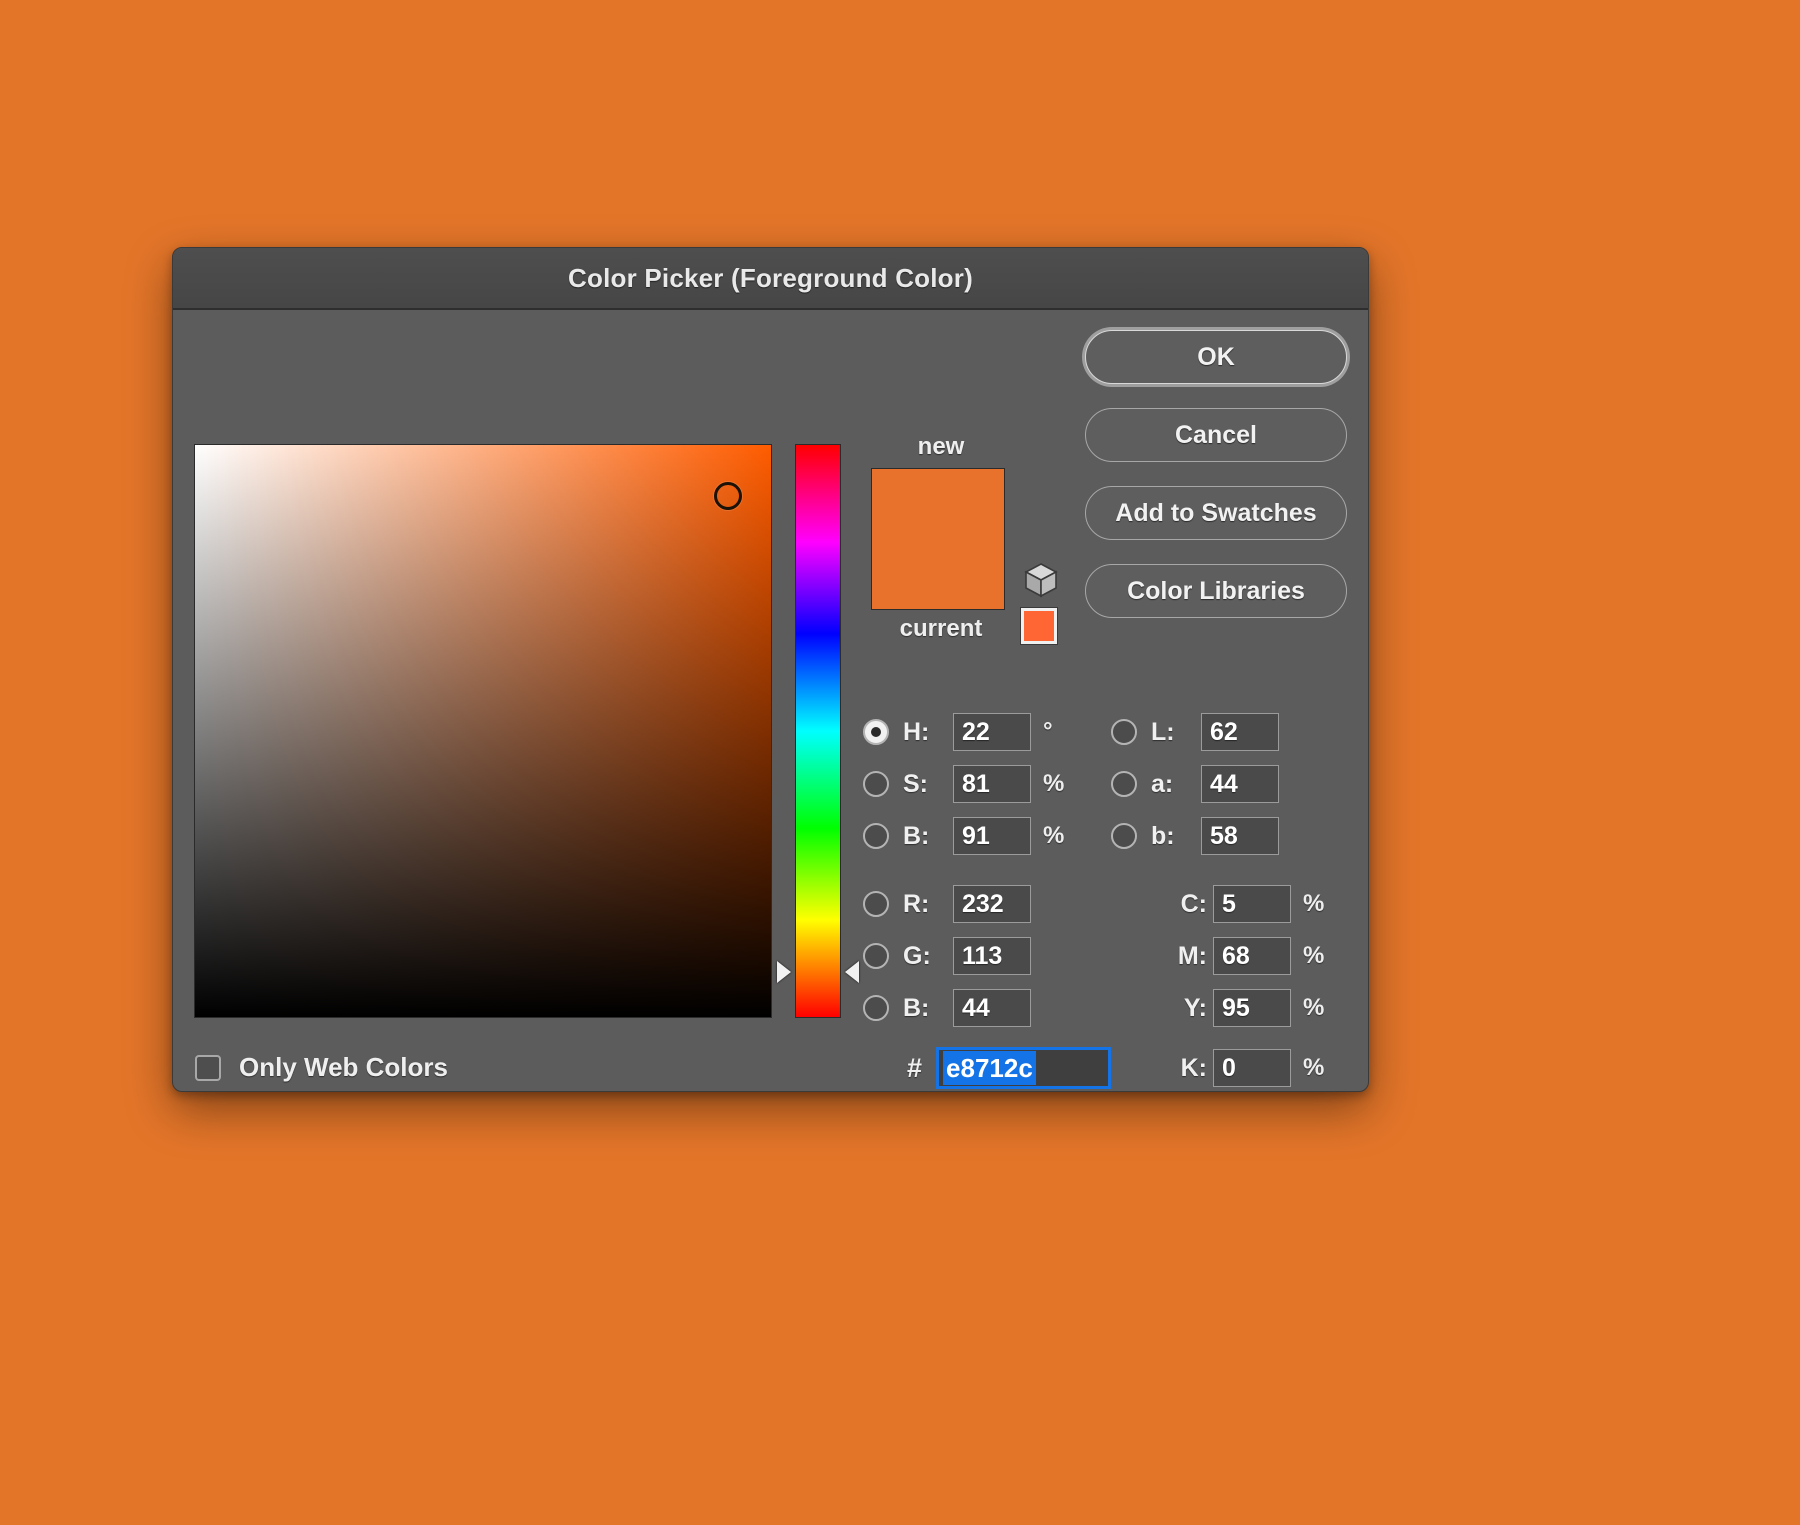  I want to click on input-magenta: 68, so click(1252, 956).